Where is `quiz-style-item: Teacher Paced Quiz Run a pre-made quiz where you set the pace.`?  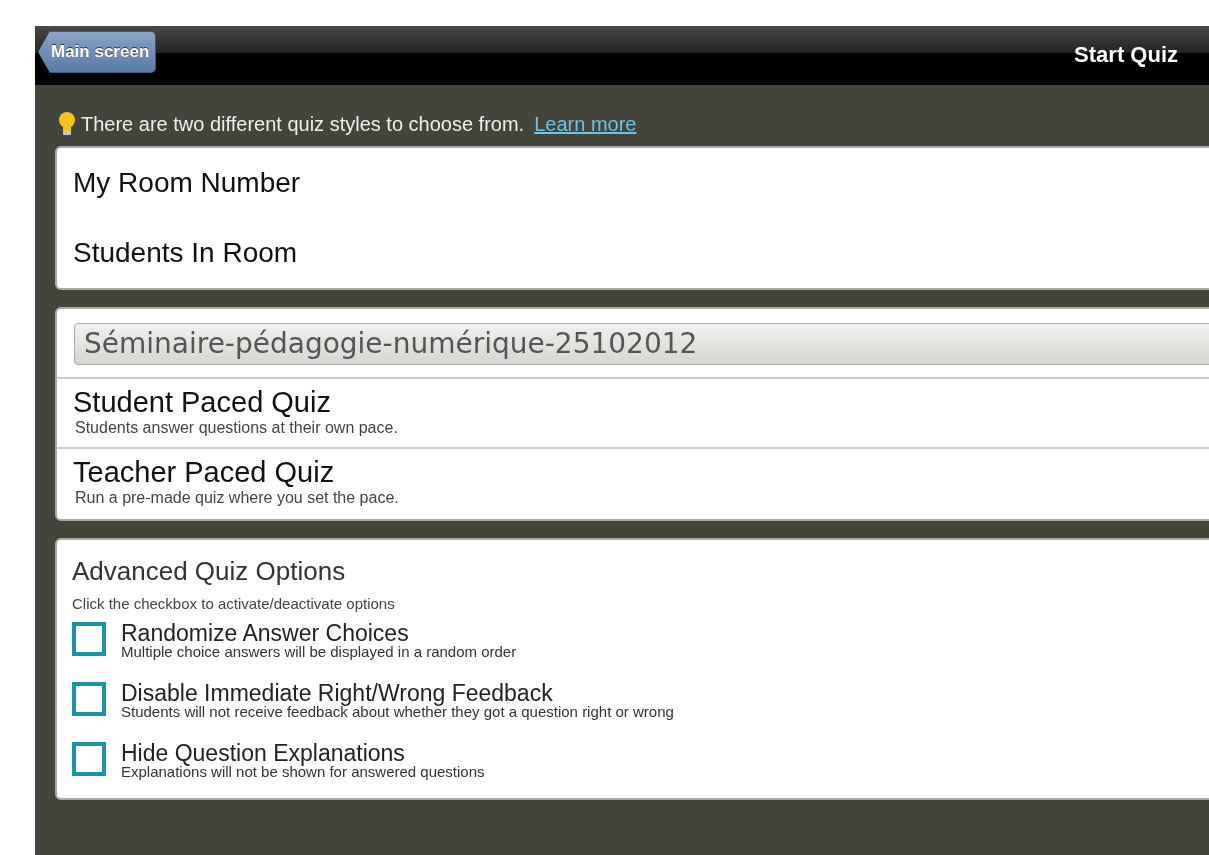
quiz-style-item: Teacher Paced Quiz Run a pre-made quiz where you set the pace. is located at coordinates (633, 484).